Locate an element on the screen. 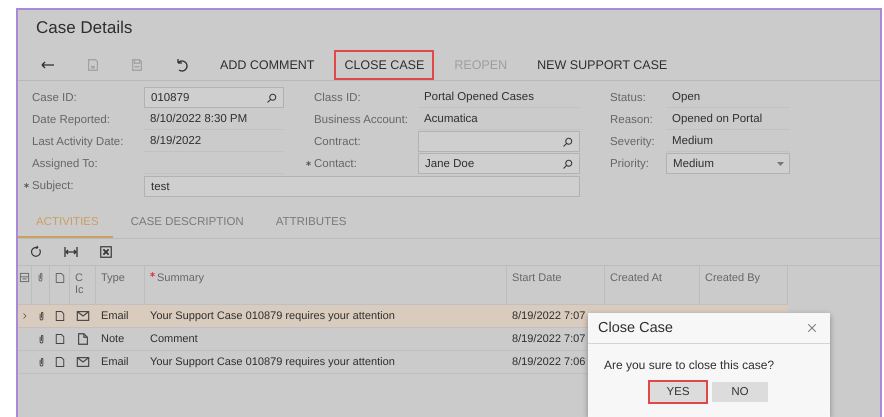  chevron-right-icon is located at coordinates (25, 316).